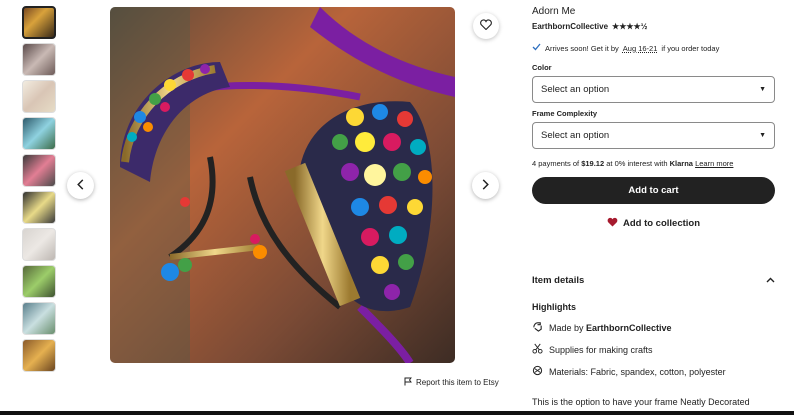 This screenshot has width=794, height=415. I want to click on previous-image-button, so click(80, 185).